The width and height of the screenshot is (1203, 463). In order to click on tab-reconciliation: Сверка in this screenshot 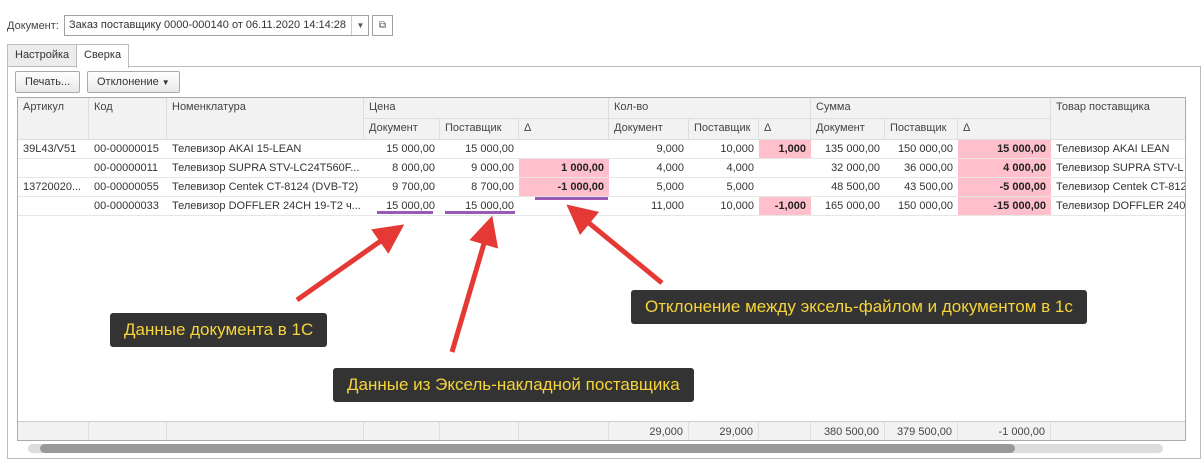, I will do `click(103, 56)`.